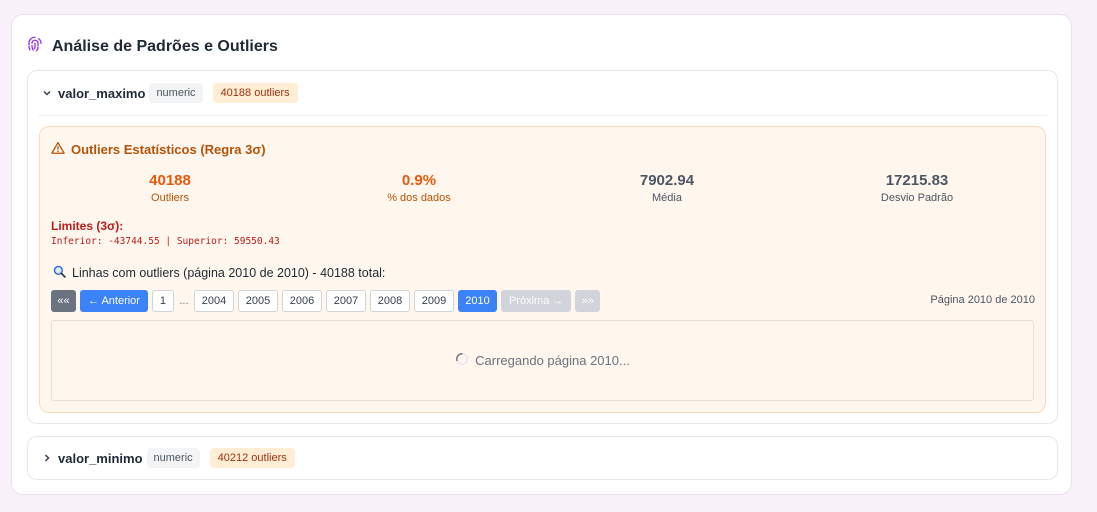 The image size is (1097, 512). Describe the element at coordinates (542, 115) in the screenshot. I see `divider` at that location.